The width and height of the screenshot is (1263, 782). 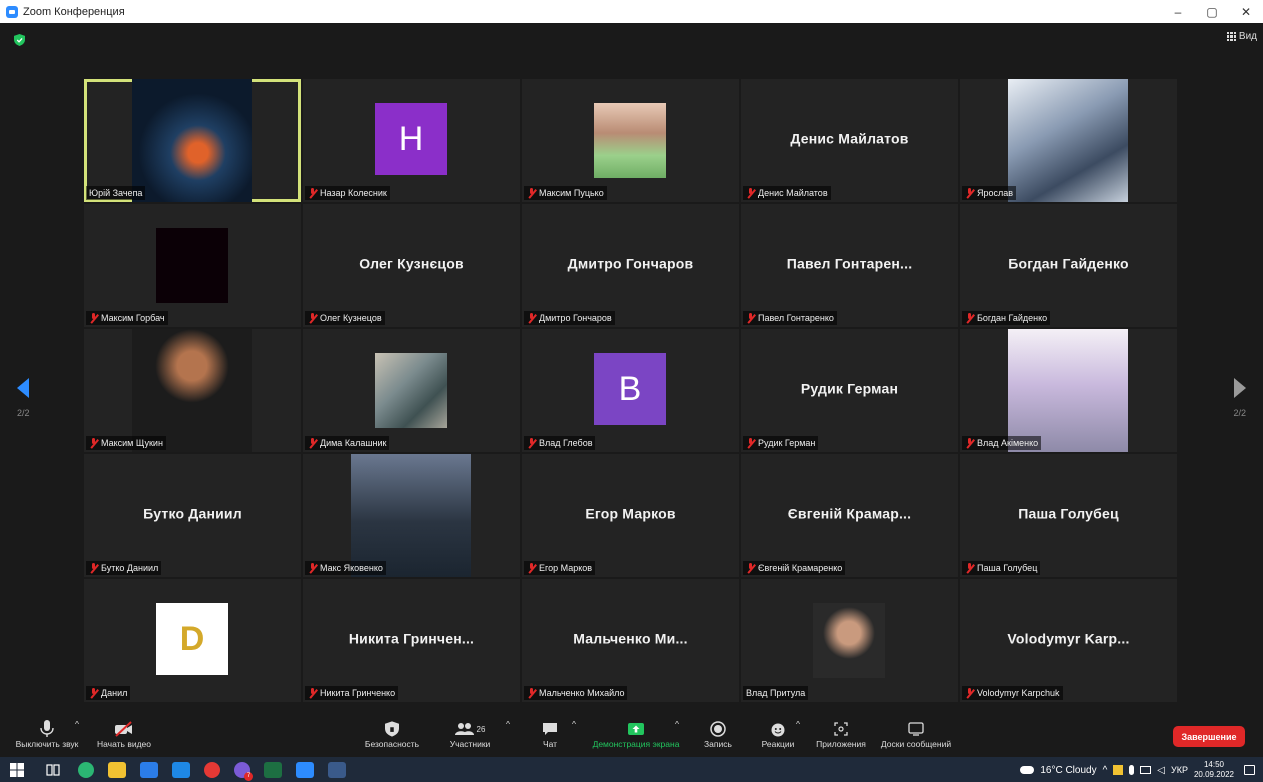 I want to click on participant-name-label: Мальченко Михайло, so click(x=576, y=693).